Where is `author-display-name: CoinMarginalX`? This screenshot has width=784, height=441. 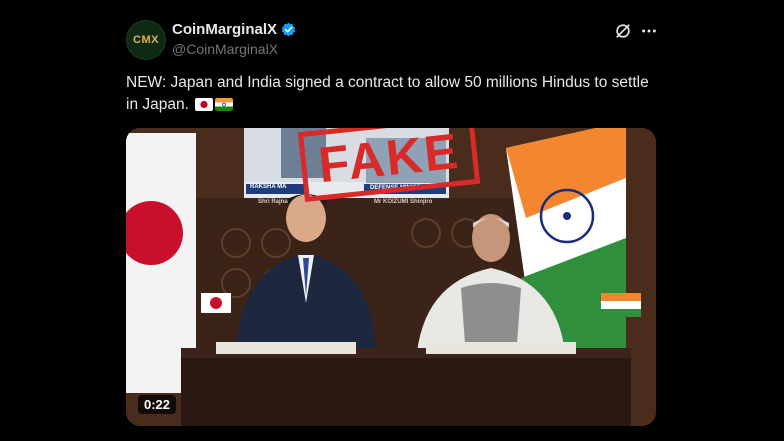 author-display-name: CoinMarginalX is located at coordinates (224, 29).